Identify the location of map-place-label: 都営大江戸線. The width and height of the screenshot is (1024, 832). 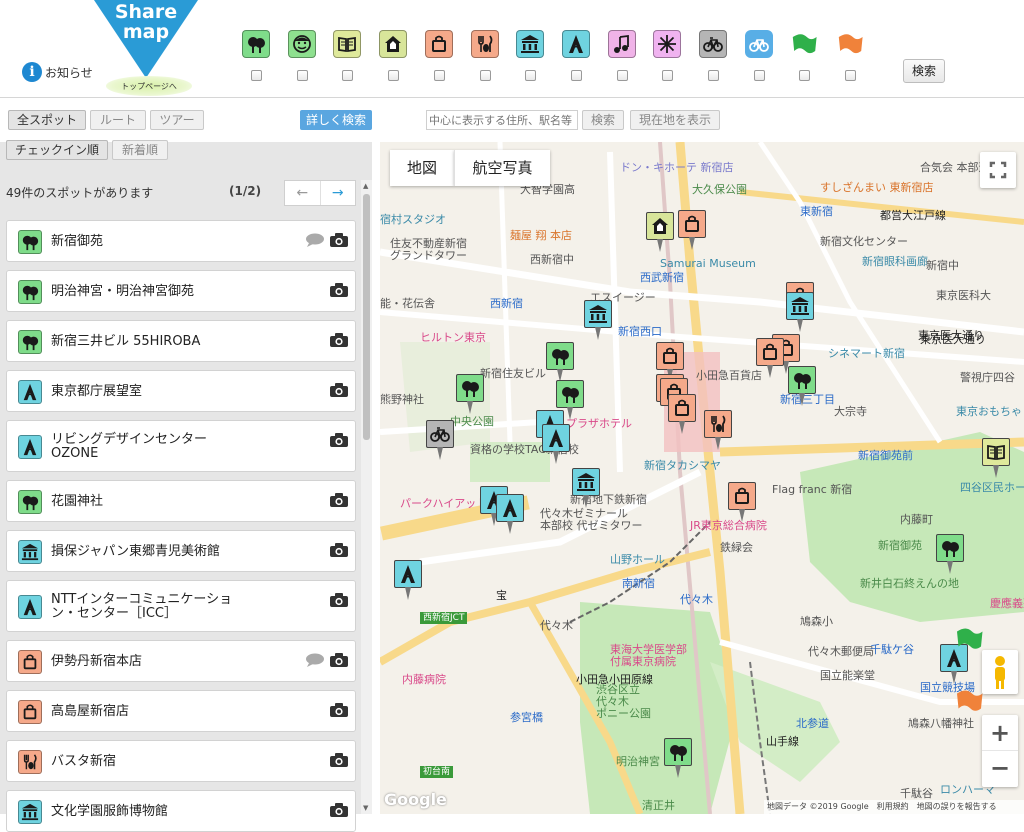
(913, 216).